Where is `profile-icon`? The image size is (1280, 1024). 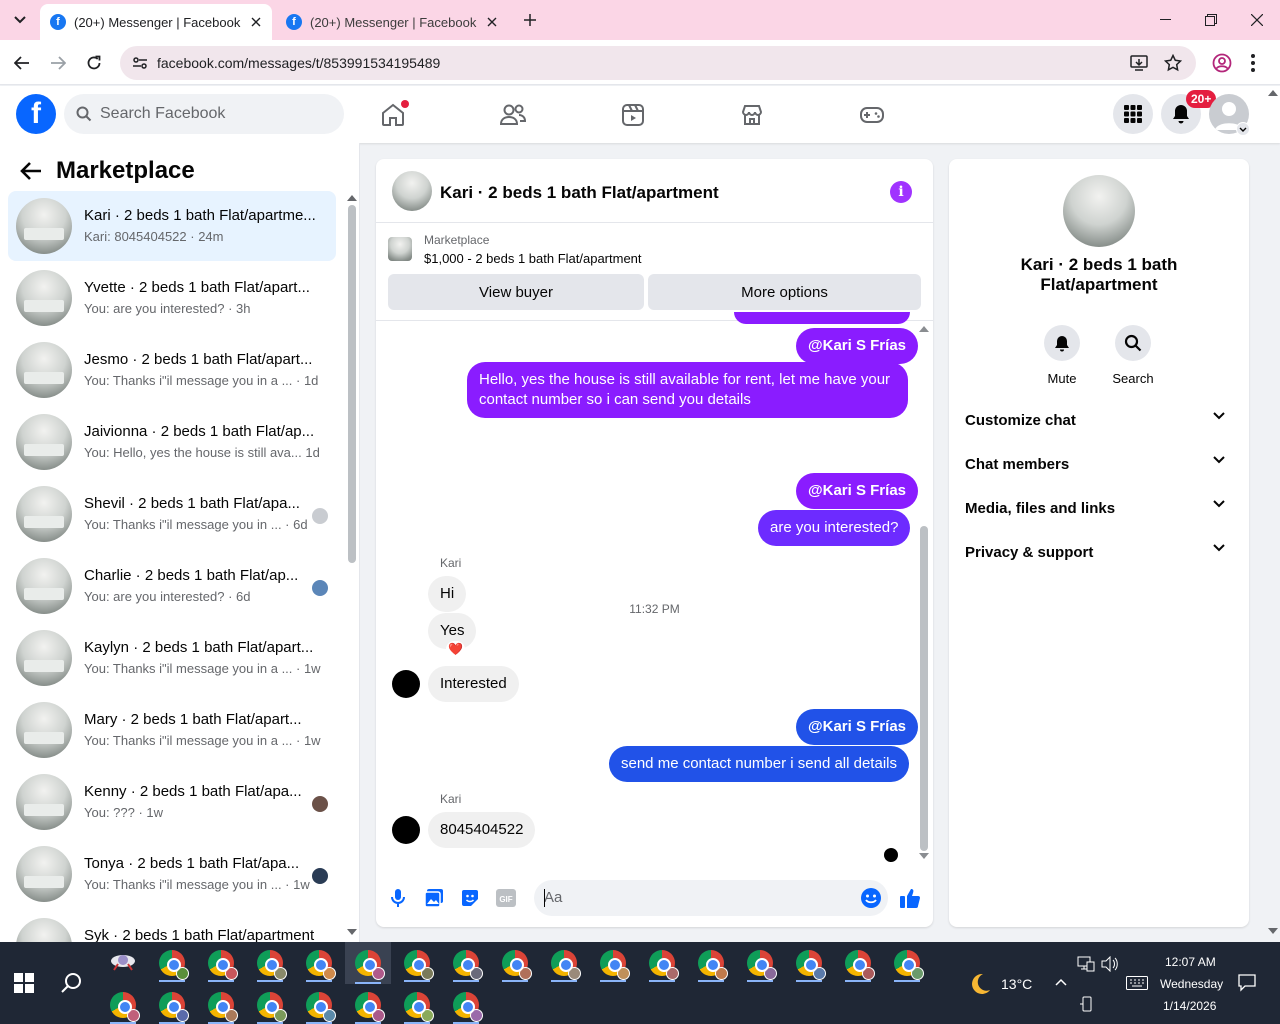 profile-icon is located at coordinates (1222, 63).